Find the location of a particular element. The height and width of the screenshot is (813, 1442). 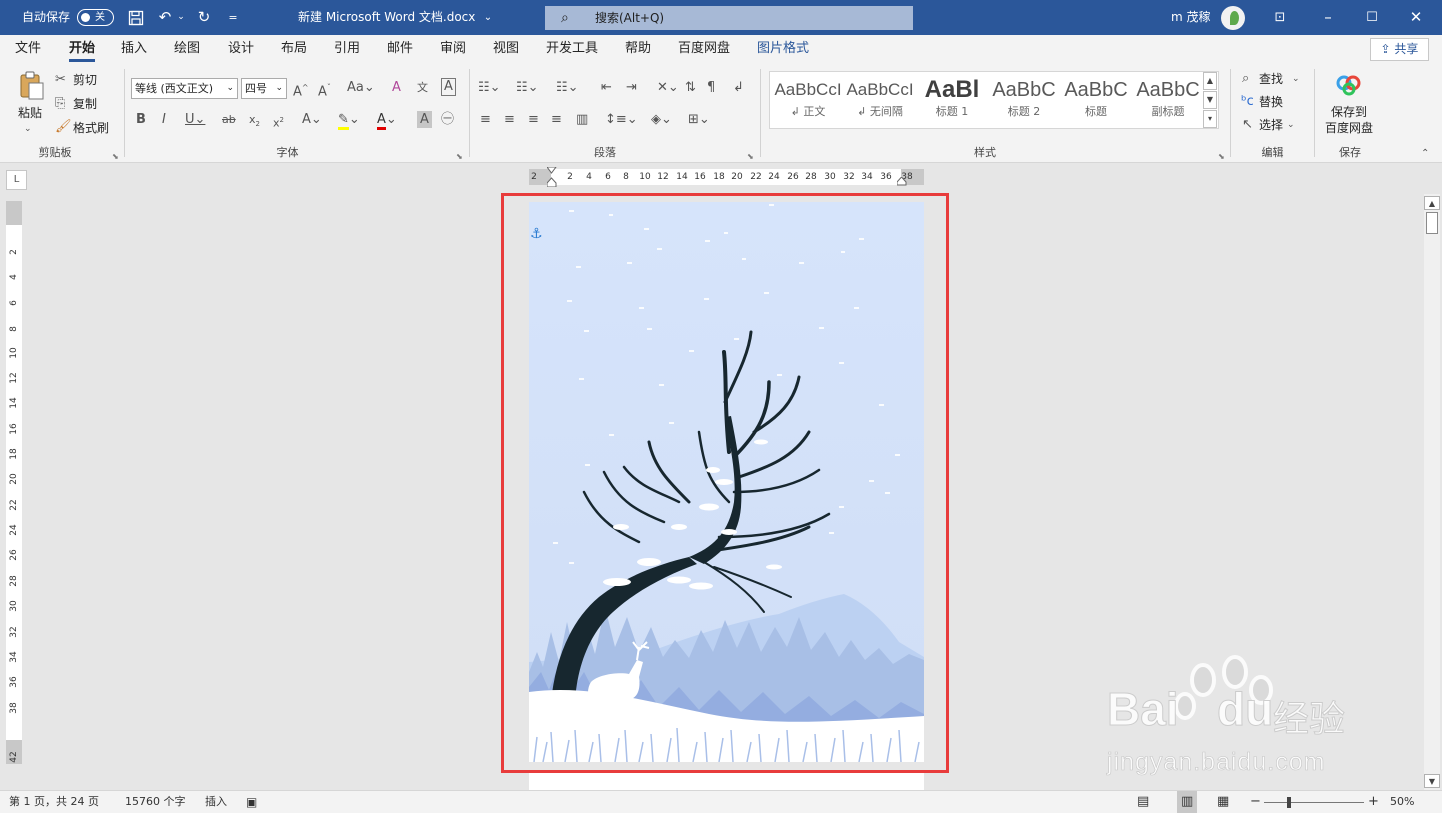

next-page is located at coordinates (726, 782).